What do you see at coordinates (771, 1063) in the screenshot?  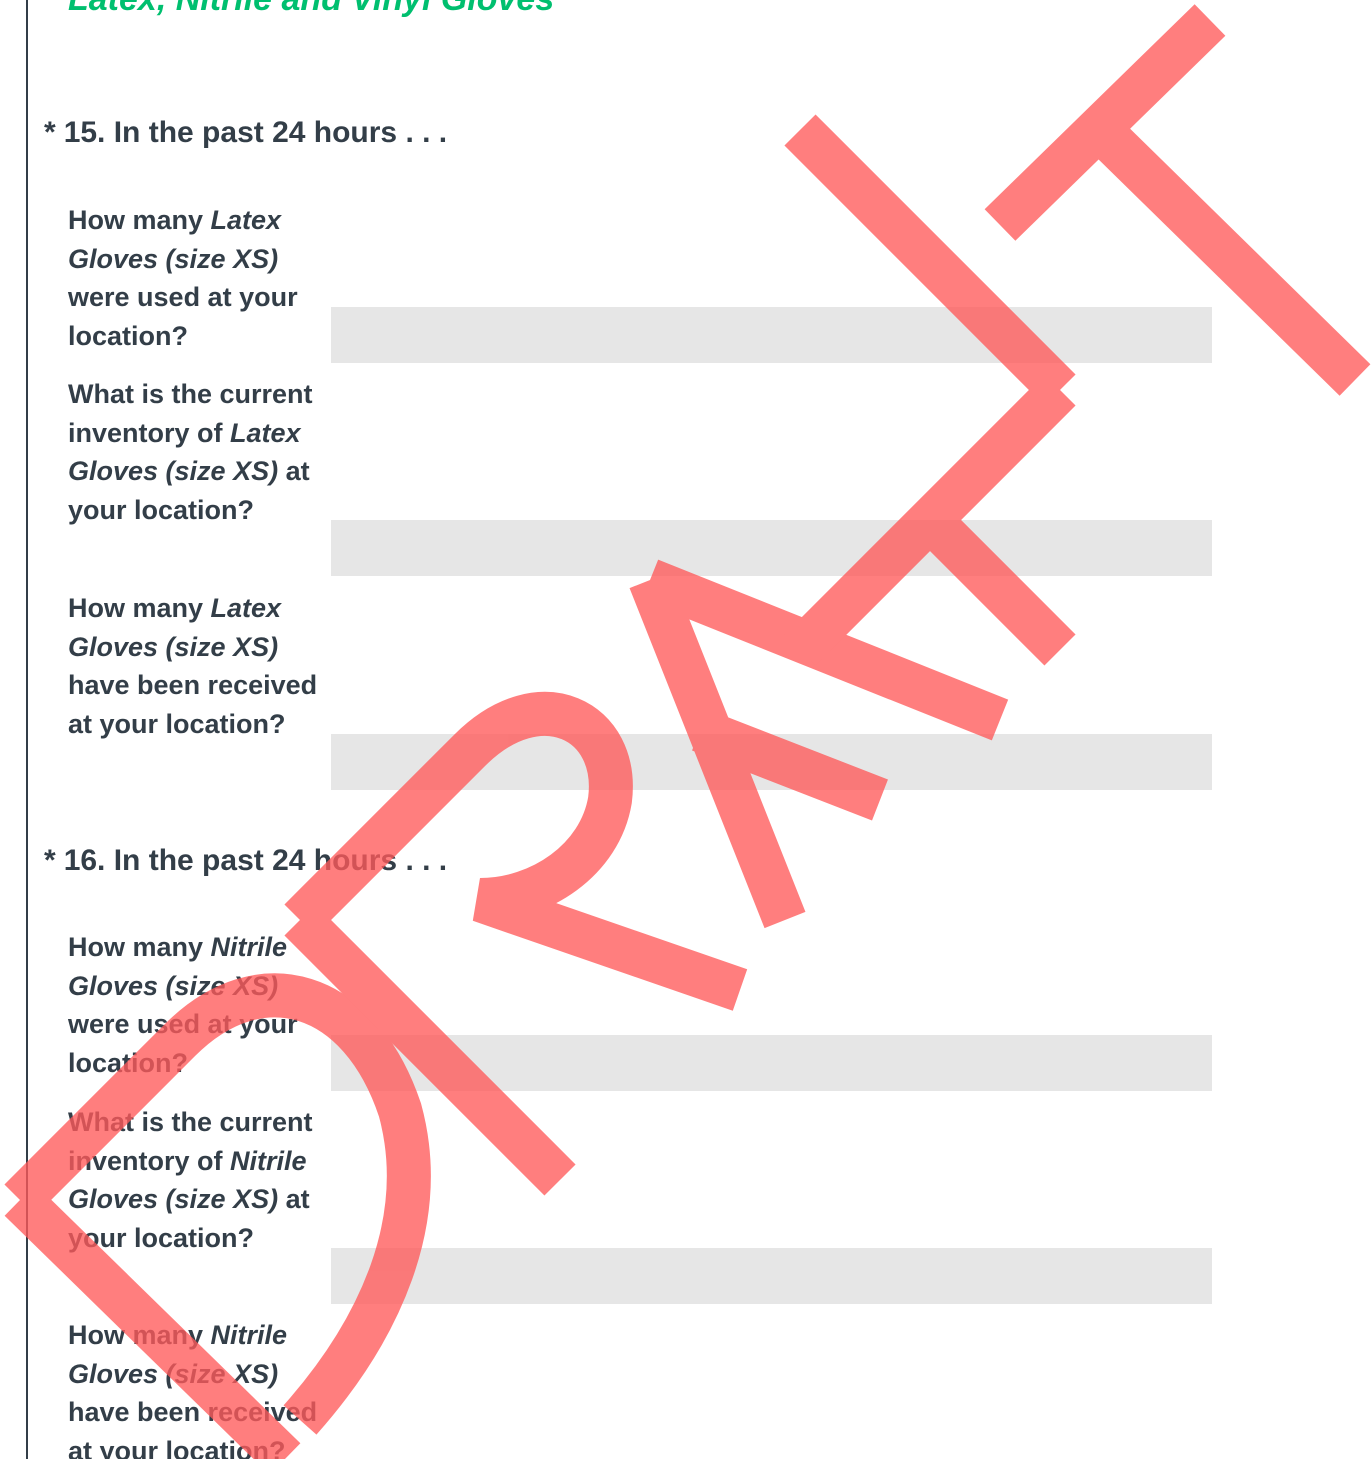 I see `question-16-row-1-input` at bounding box center [771, 1063].